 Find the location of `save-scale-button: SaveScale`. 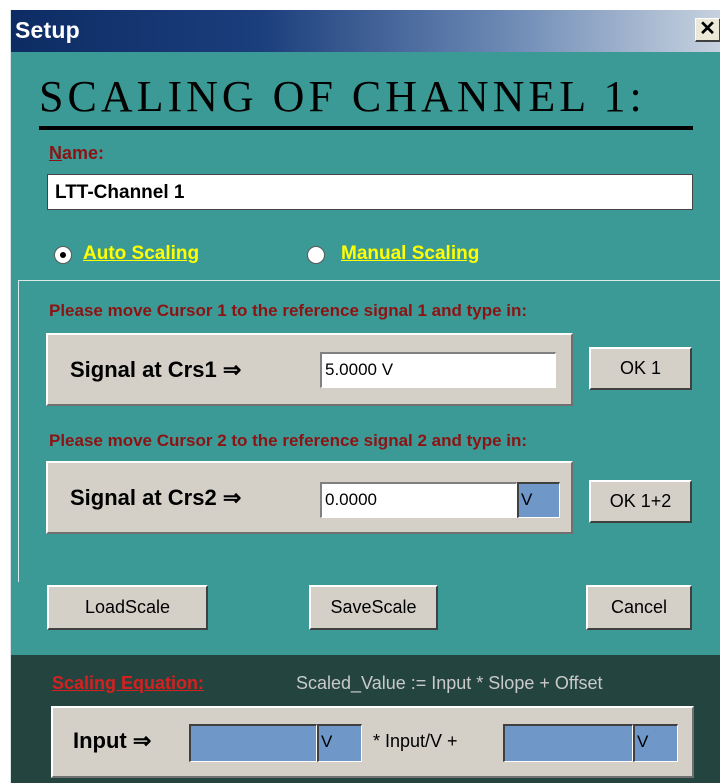

save-scale-button: SaveScale is located at coordinates (373, 607).